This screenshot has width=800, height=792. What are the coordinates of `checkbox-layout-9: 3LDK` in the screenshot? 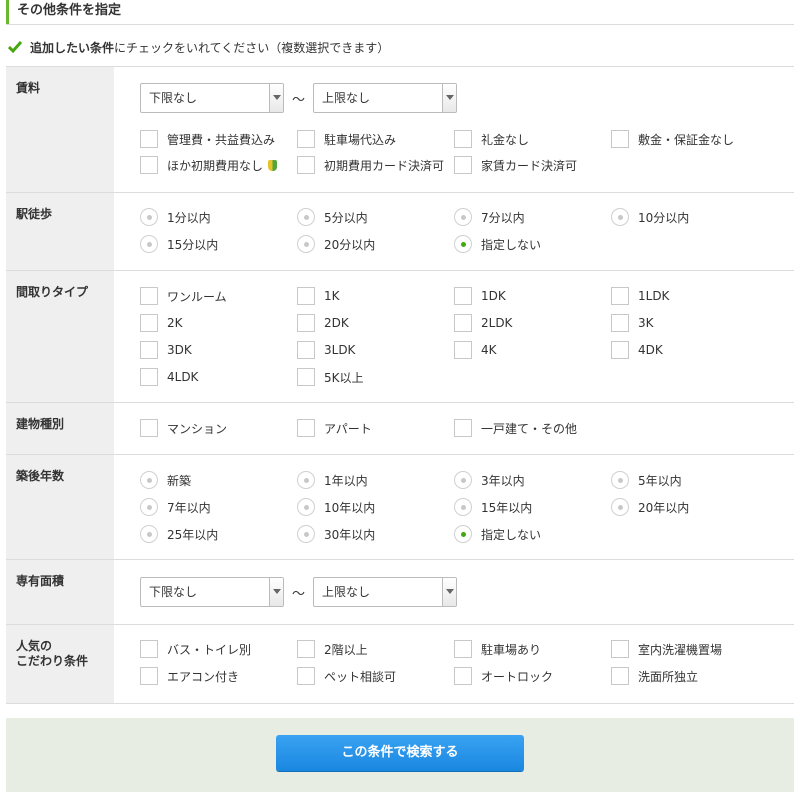 It's located at (326, 350).